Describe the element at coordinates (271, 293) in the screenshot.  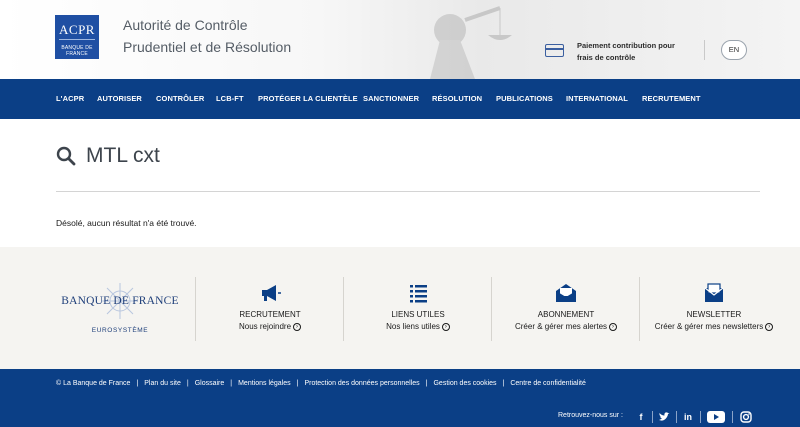
I see `megaphone-icon` at that location.